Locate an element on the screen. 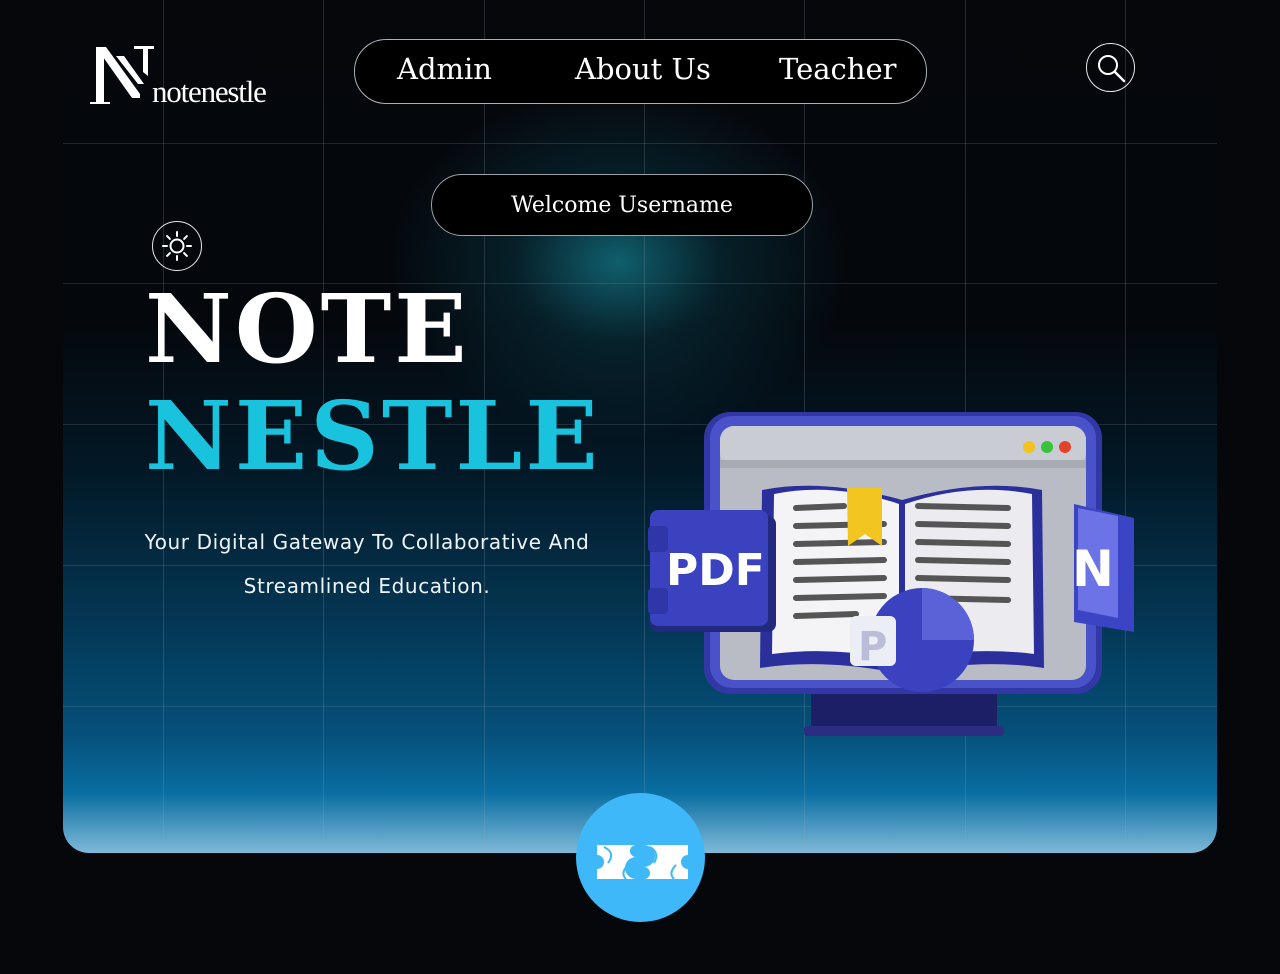 This screenshot has width=1280, height=974. search-icon is located at coordinates (1112, 69).